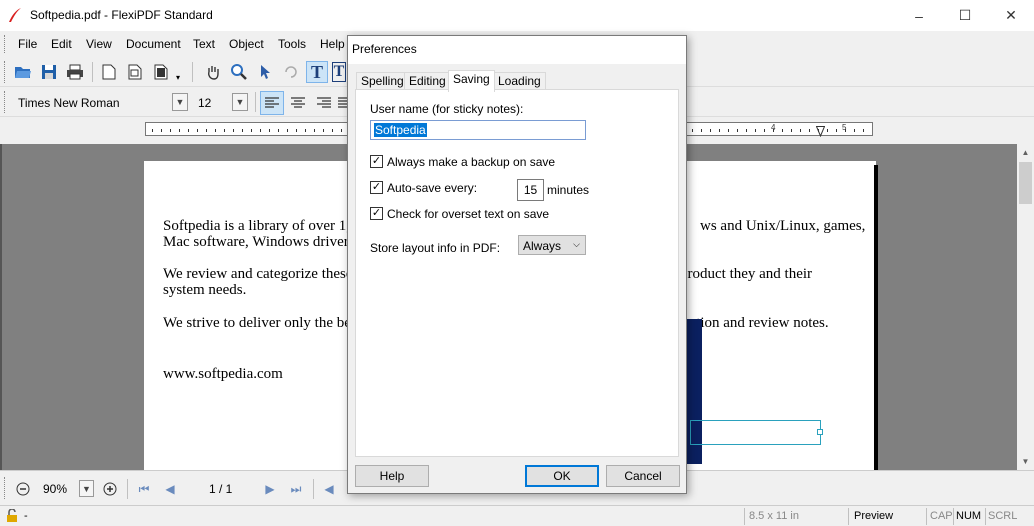  I want to click on menu-help: Help, so click(332, 44).